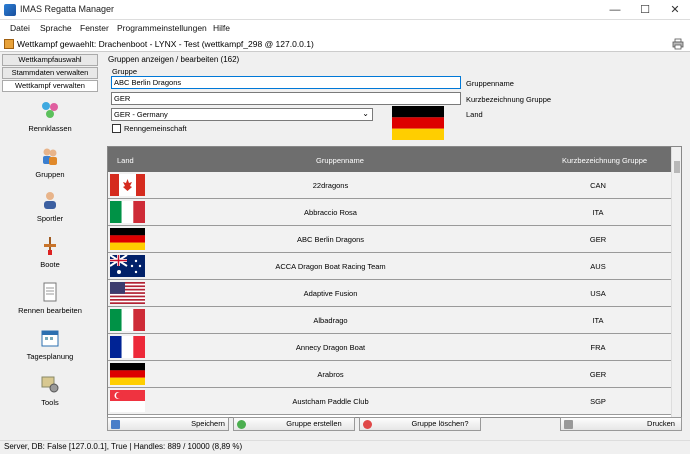 This screenshot has height=454, width=690. What do you see at coordinates (509, 99) in the screenshot?
I see `short-name-label: Kurzbezeichnung Gruppe` at bounding box center [509, 99].